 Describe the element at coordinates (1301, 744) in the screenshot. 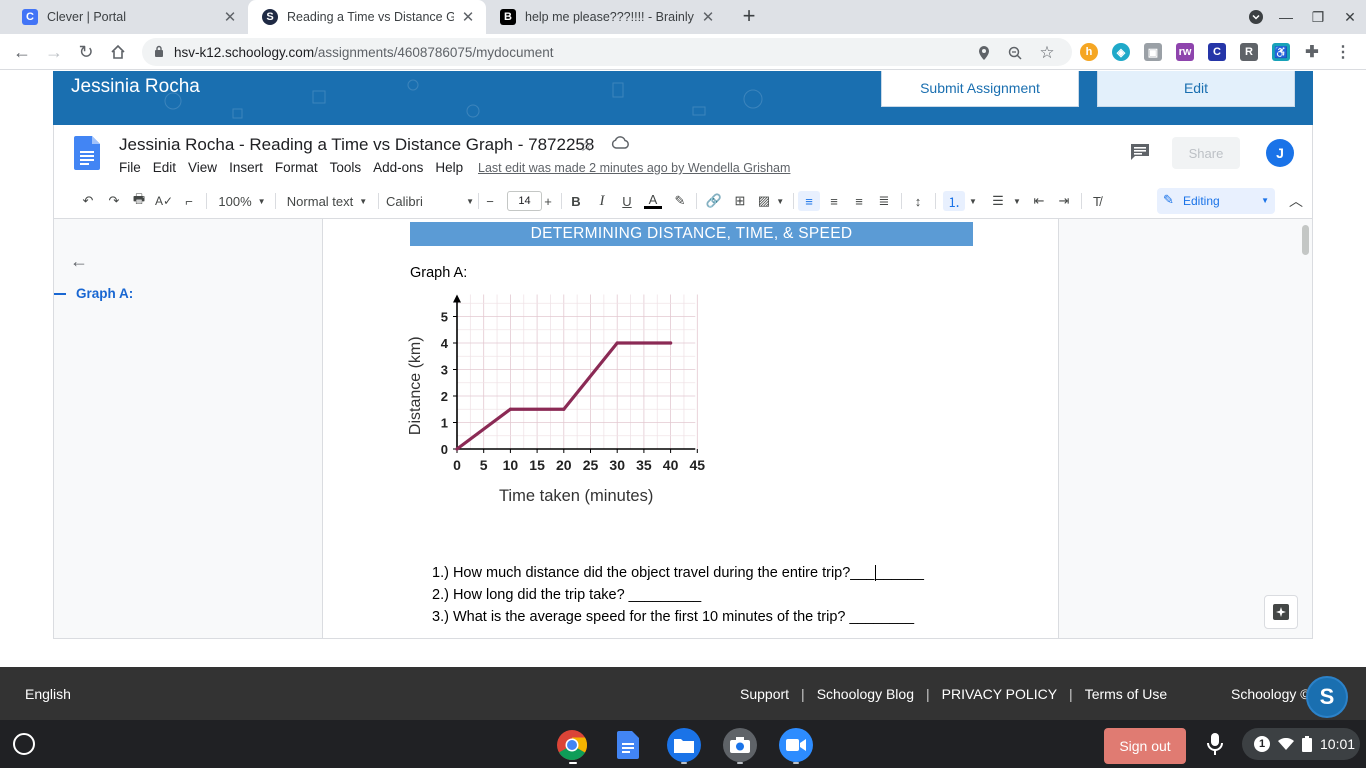

I see `status-tray: 1 10:01` at that location.